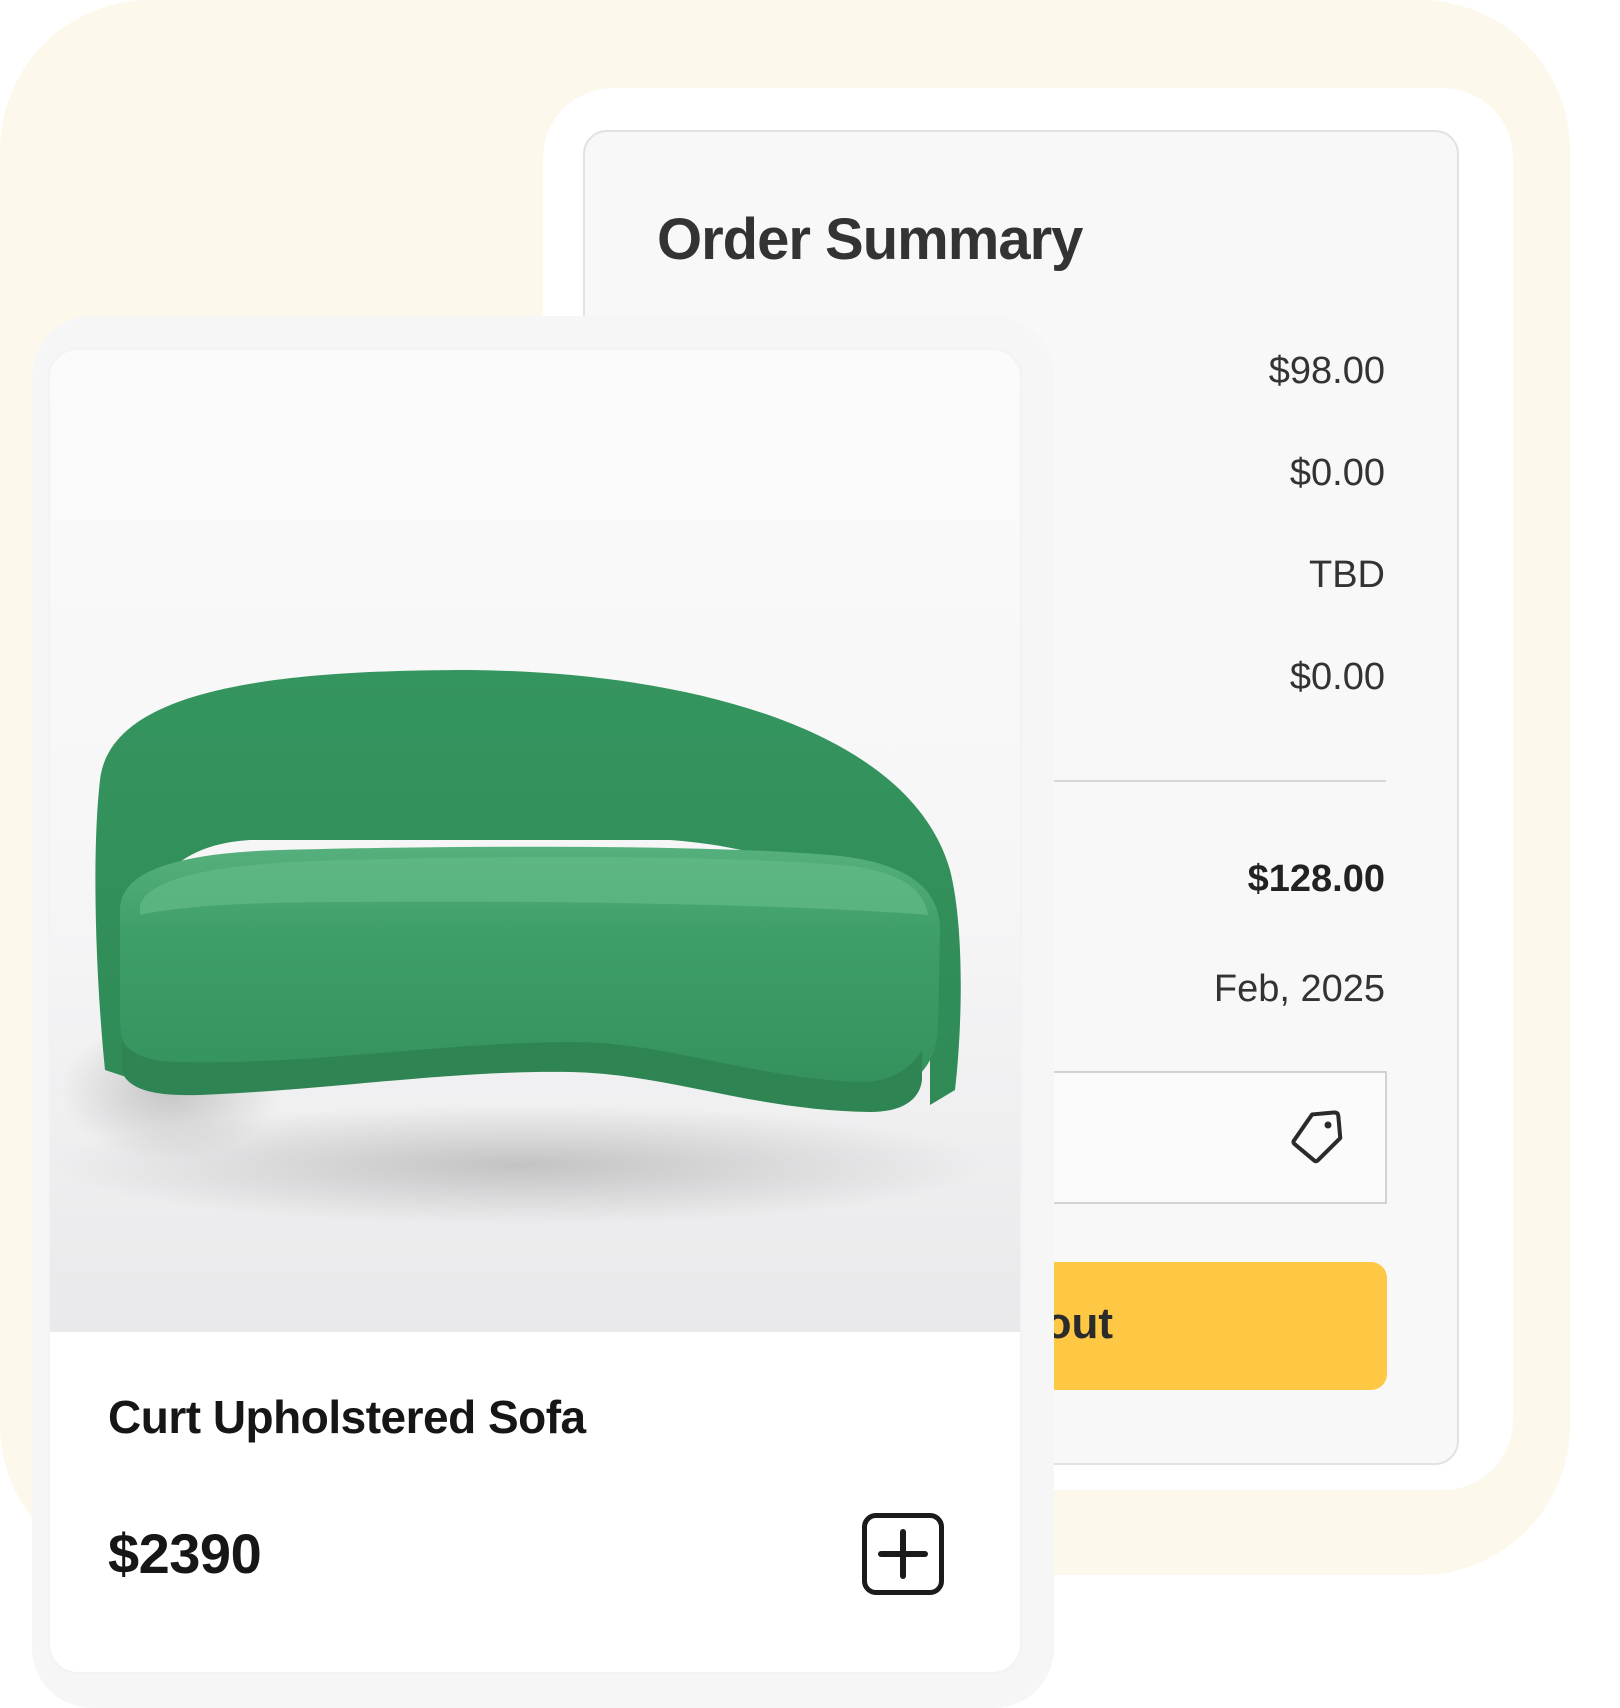  Describe the element at coordinates (185, 1553) in the screenshot. I see `product-price: $2390` at that location.